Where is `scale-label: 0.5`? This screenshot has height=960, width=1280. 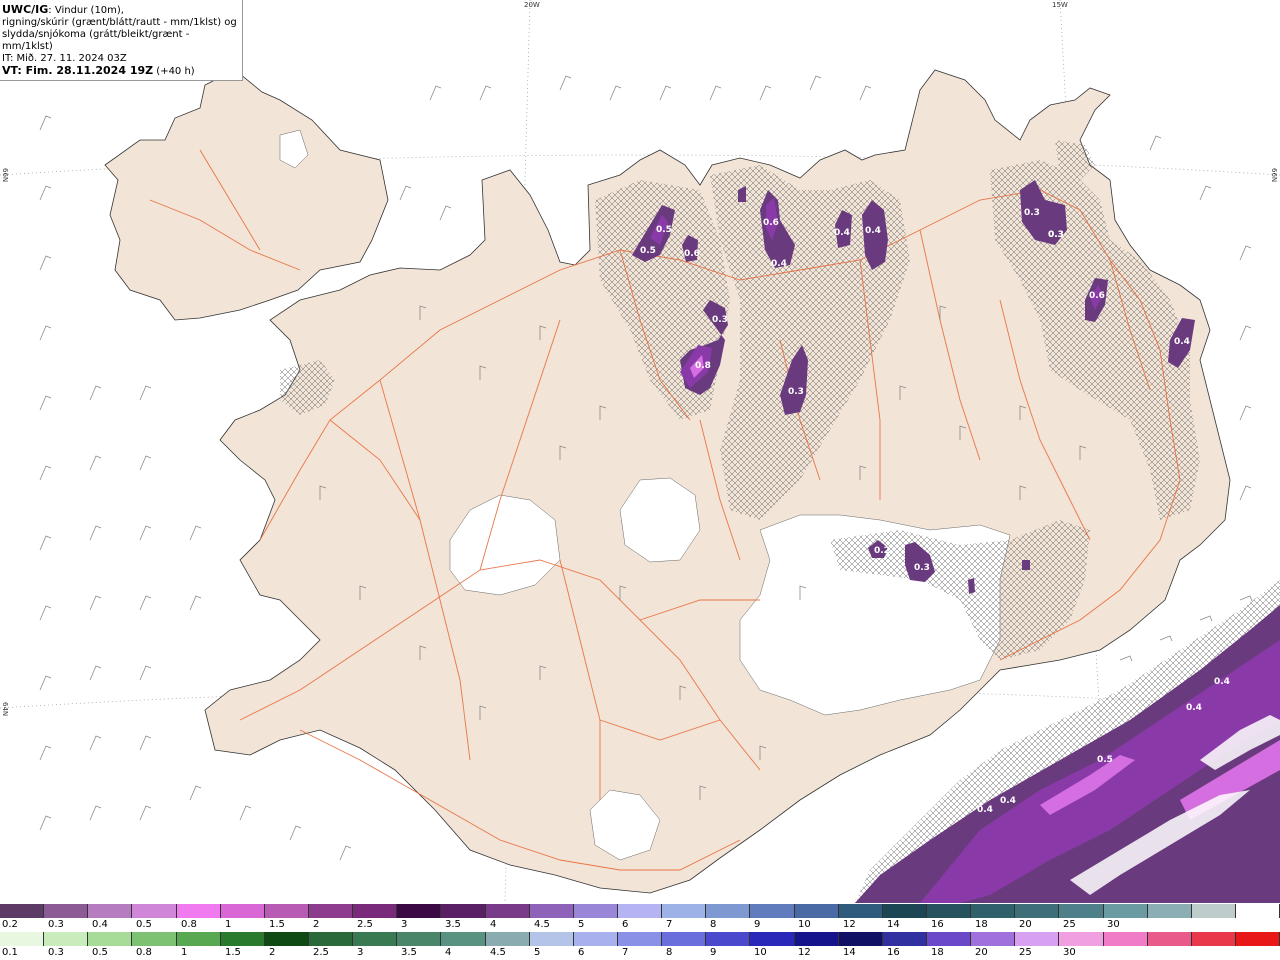
scale-label: 0.5 is located at coordinates (100, 952).